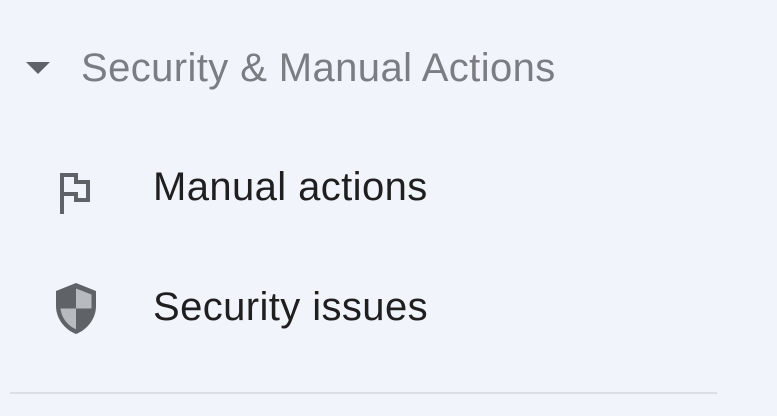  What do you see at coordinates (290, 187) in the screenshot?
I see `nav-item-label: Manual actions` at bounding box center [290, 187].